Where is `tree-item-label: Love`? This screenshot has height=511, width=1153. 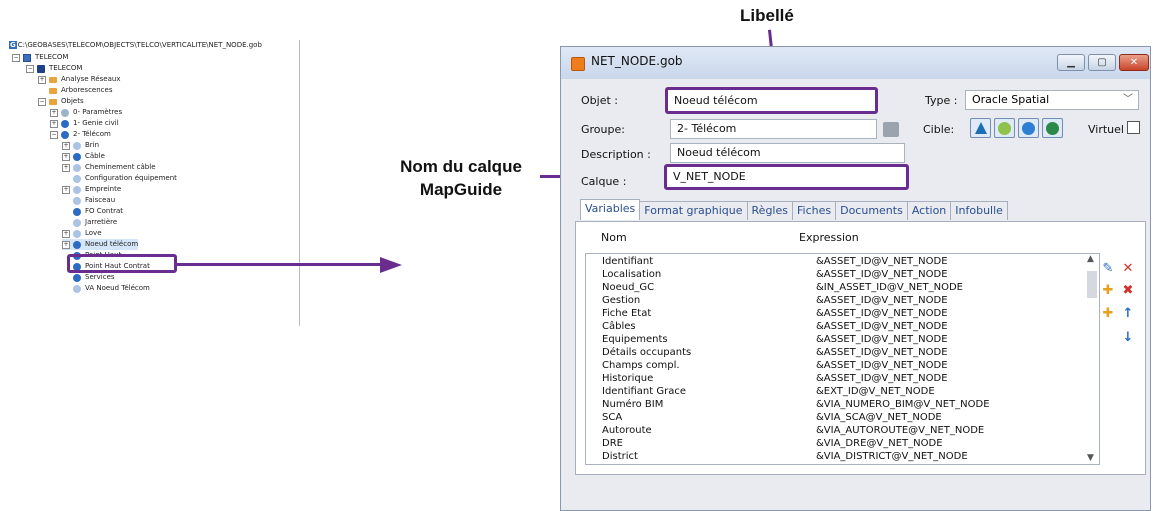
tree-item-label: Love is located at coordinates (93, 233).